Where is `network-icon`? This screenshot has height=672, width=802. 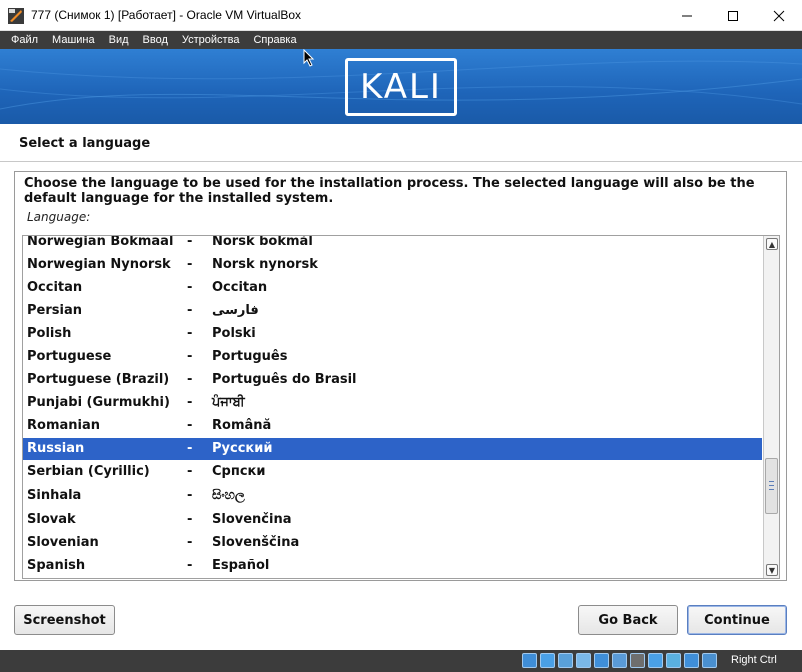
network-icon is located at coordinates (583, 660).